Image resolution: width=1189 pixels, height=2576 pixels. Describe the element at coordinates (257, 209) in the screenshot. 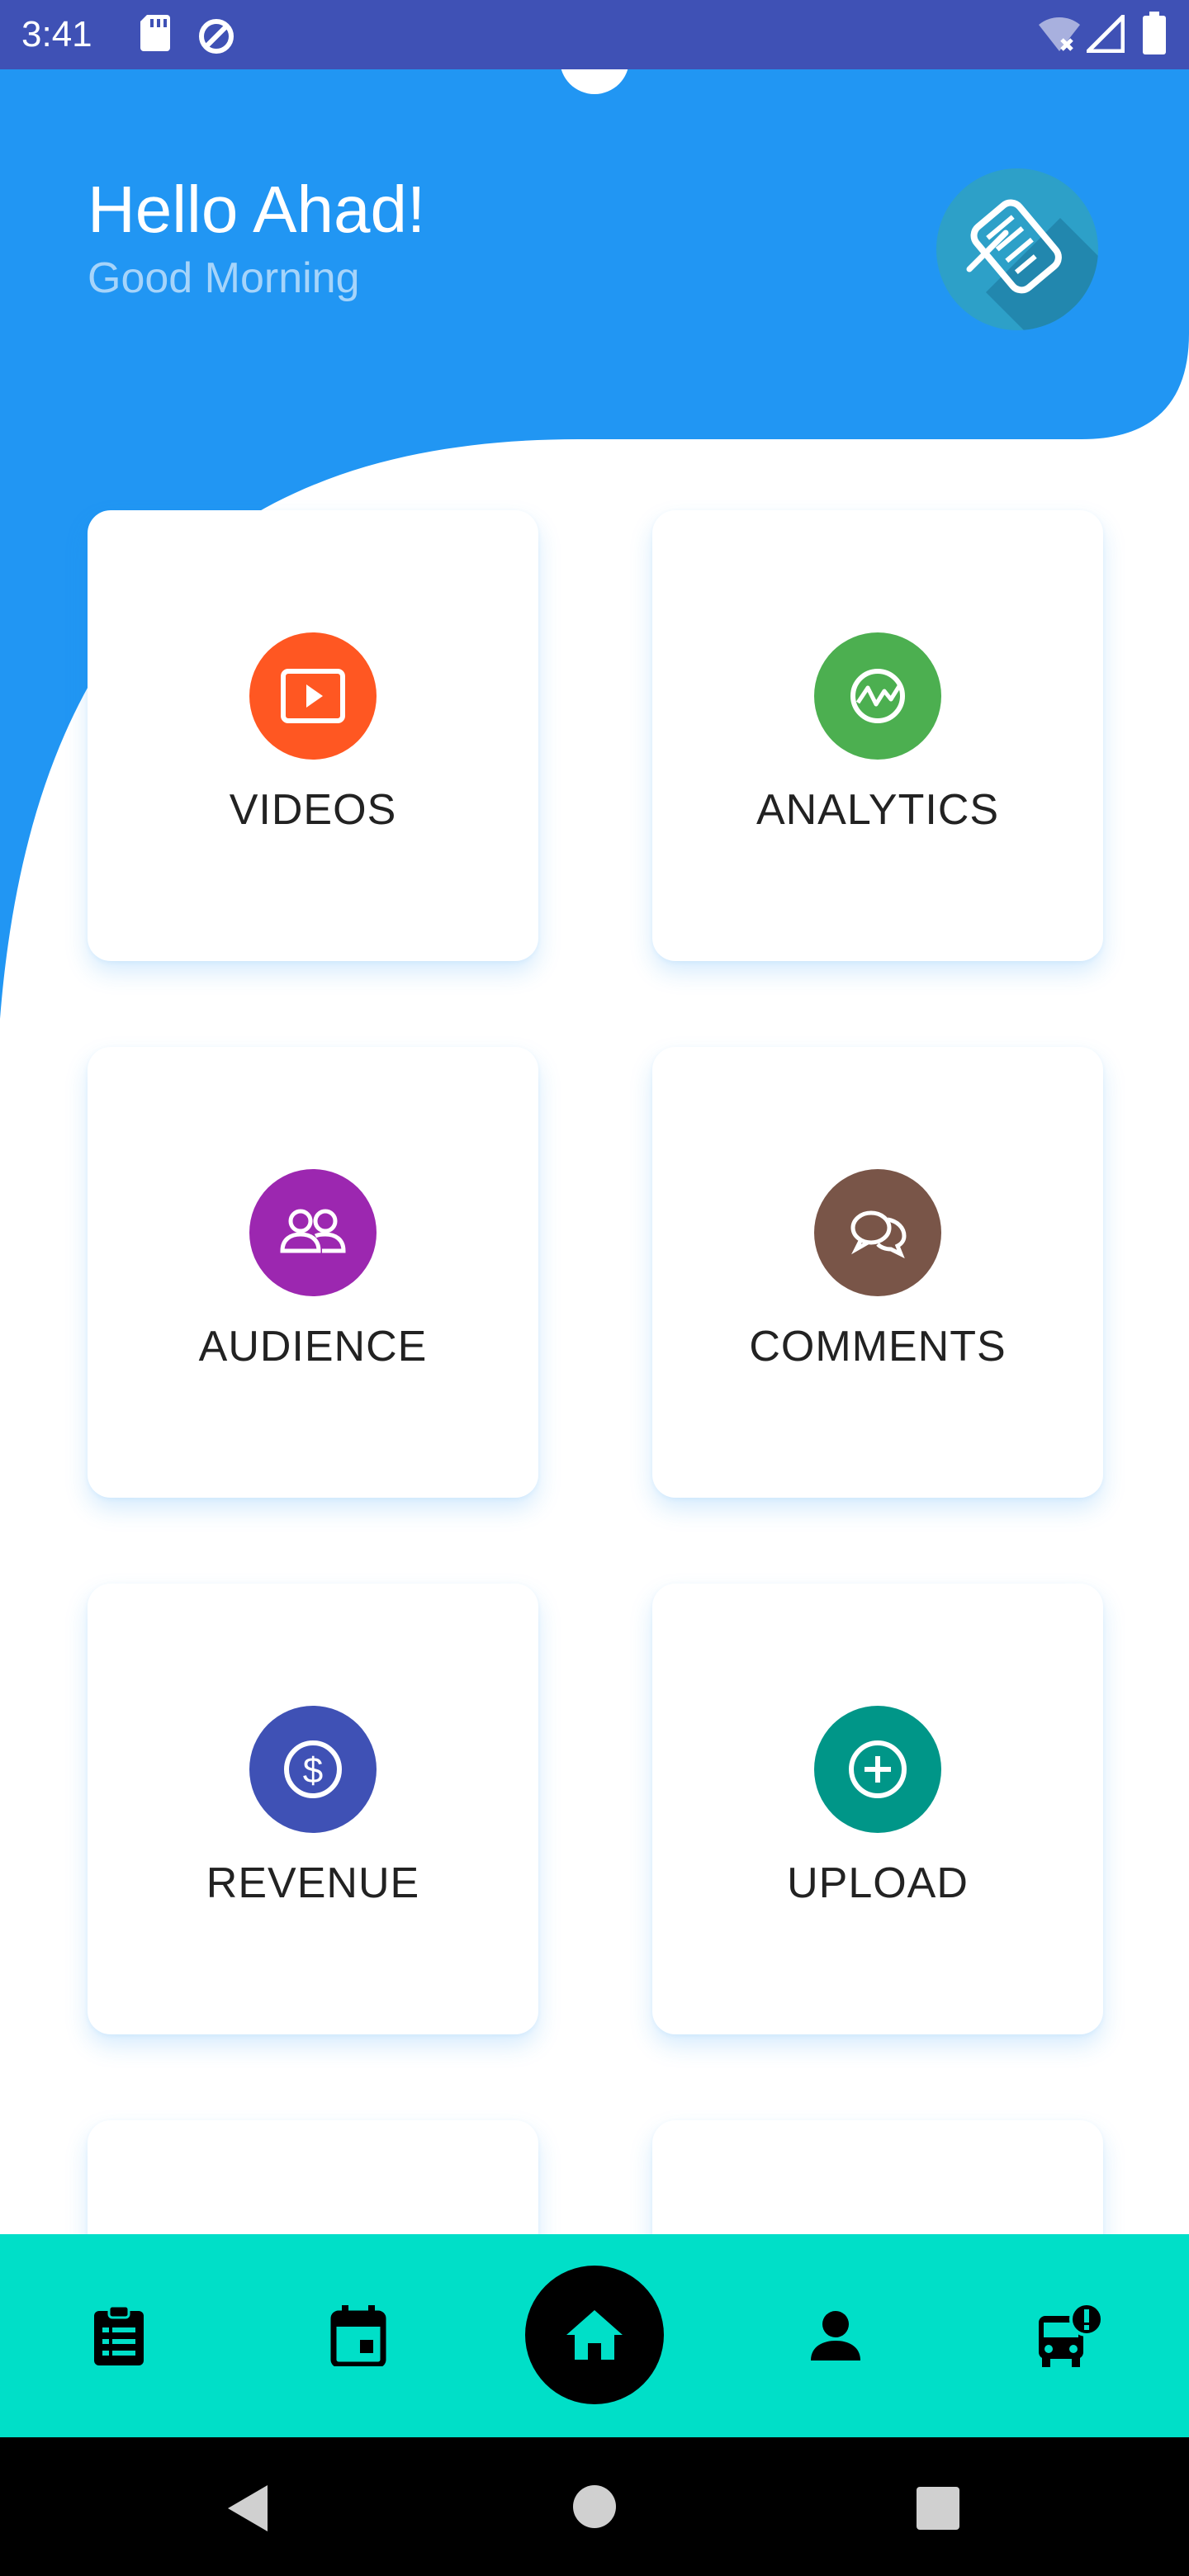

I see `greeting-title: Hello Ahad!` at that location.